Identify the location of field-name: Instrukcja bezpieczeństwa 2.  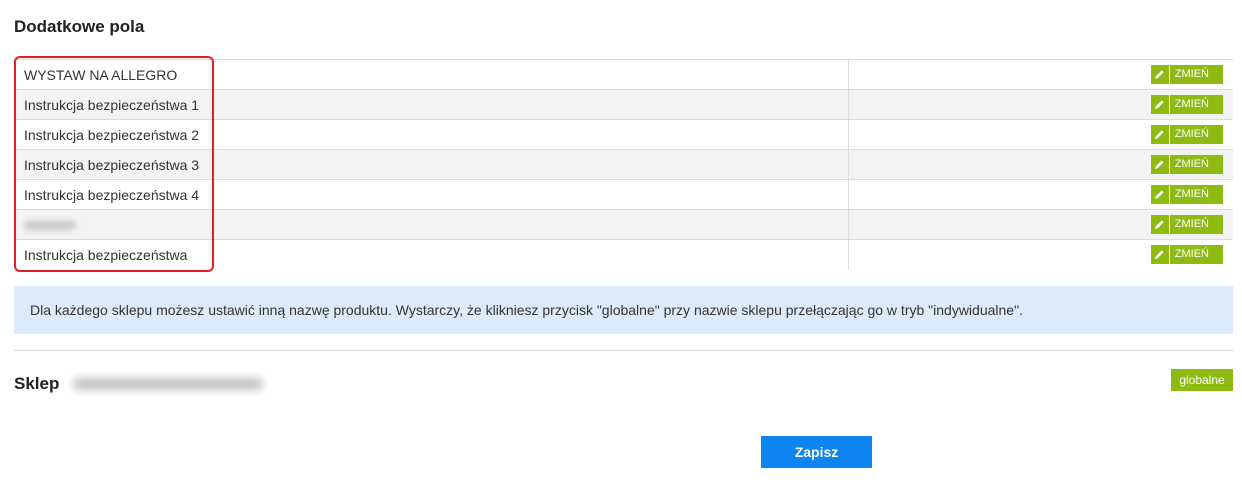
(431, 134).